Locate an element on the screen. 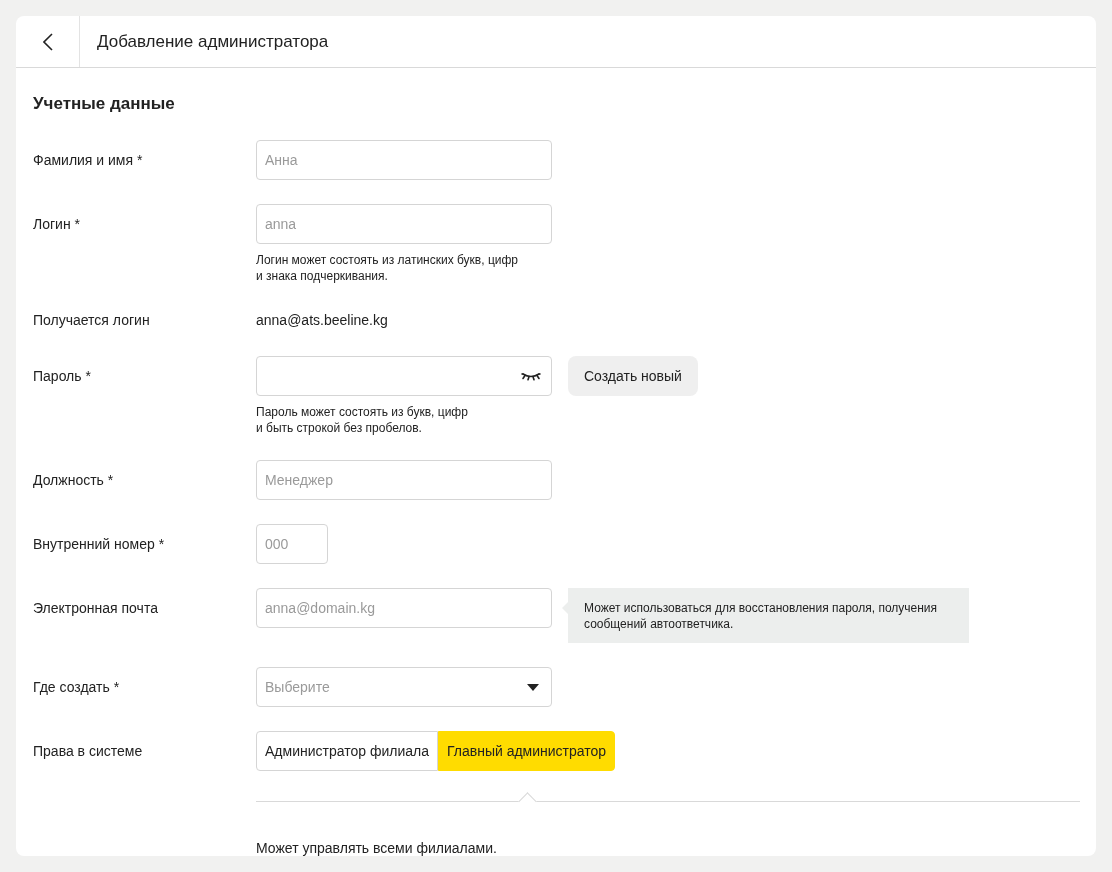 Image resolution: width=1112 pixels, height=872 pixels. role-description: Может управлять всеми филиалами. is located at coordinates (377, 848).